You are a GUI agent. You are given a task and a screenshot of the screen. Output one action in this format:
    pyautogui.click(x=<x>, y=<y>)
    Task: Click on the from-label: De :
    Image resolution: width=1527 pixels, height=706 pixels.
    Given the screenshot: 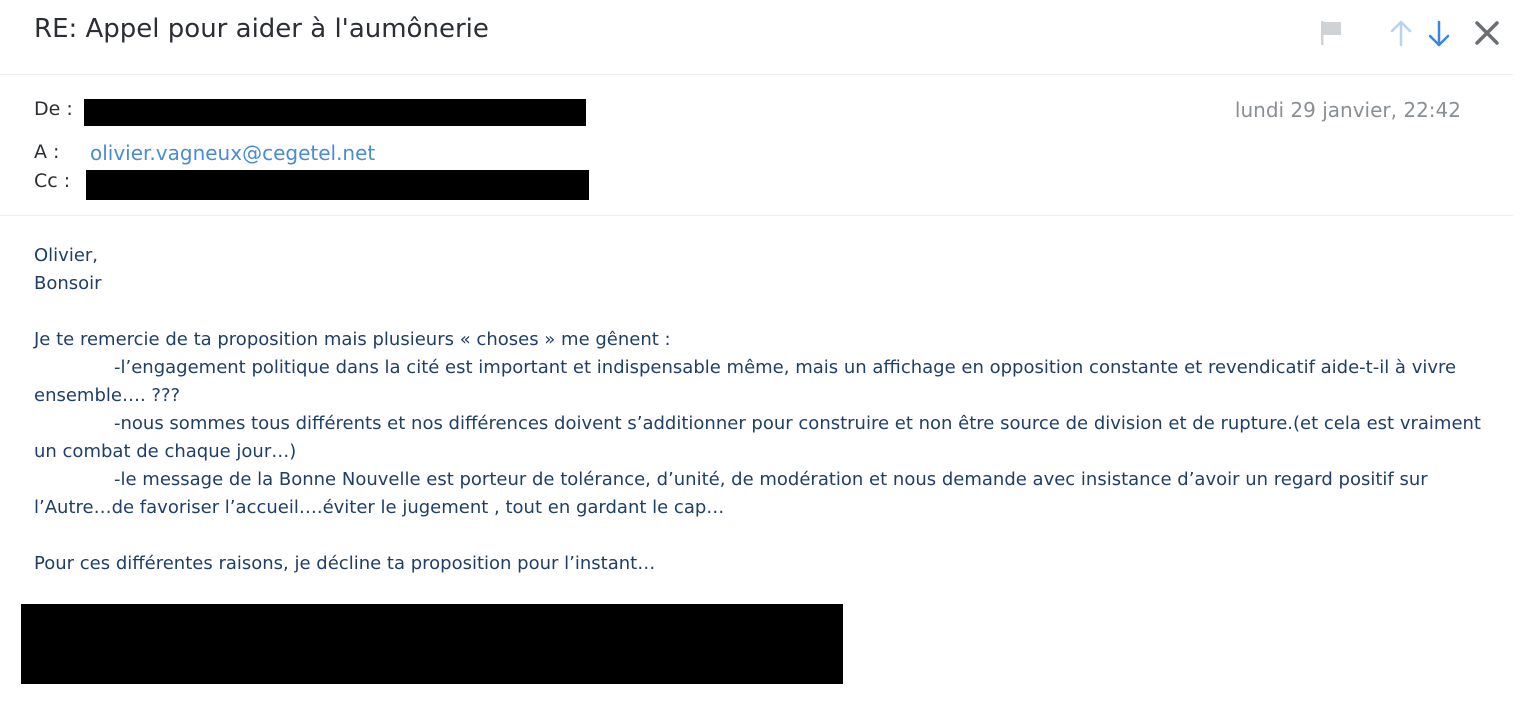 What is the action you would take?
    pyautogui.click(x=53, y=109)
    